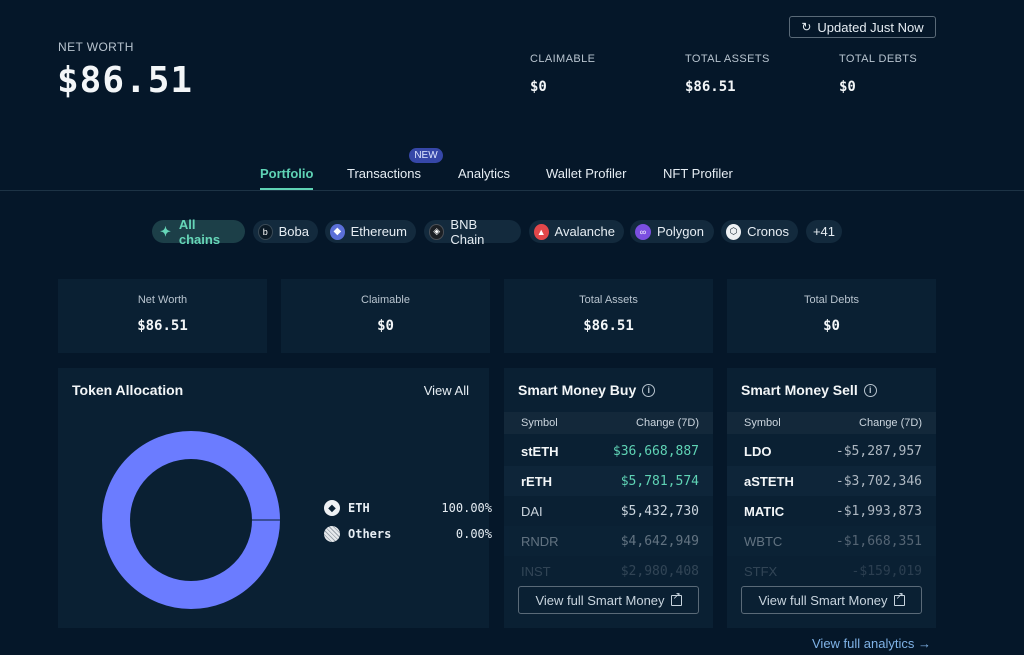 The height and width of the screenshot is (655, 1024). I want to click on chain-label: BNB Chain, so click(467, 231).